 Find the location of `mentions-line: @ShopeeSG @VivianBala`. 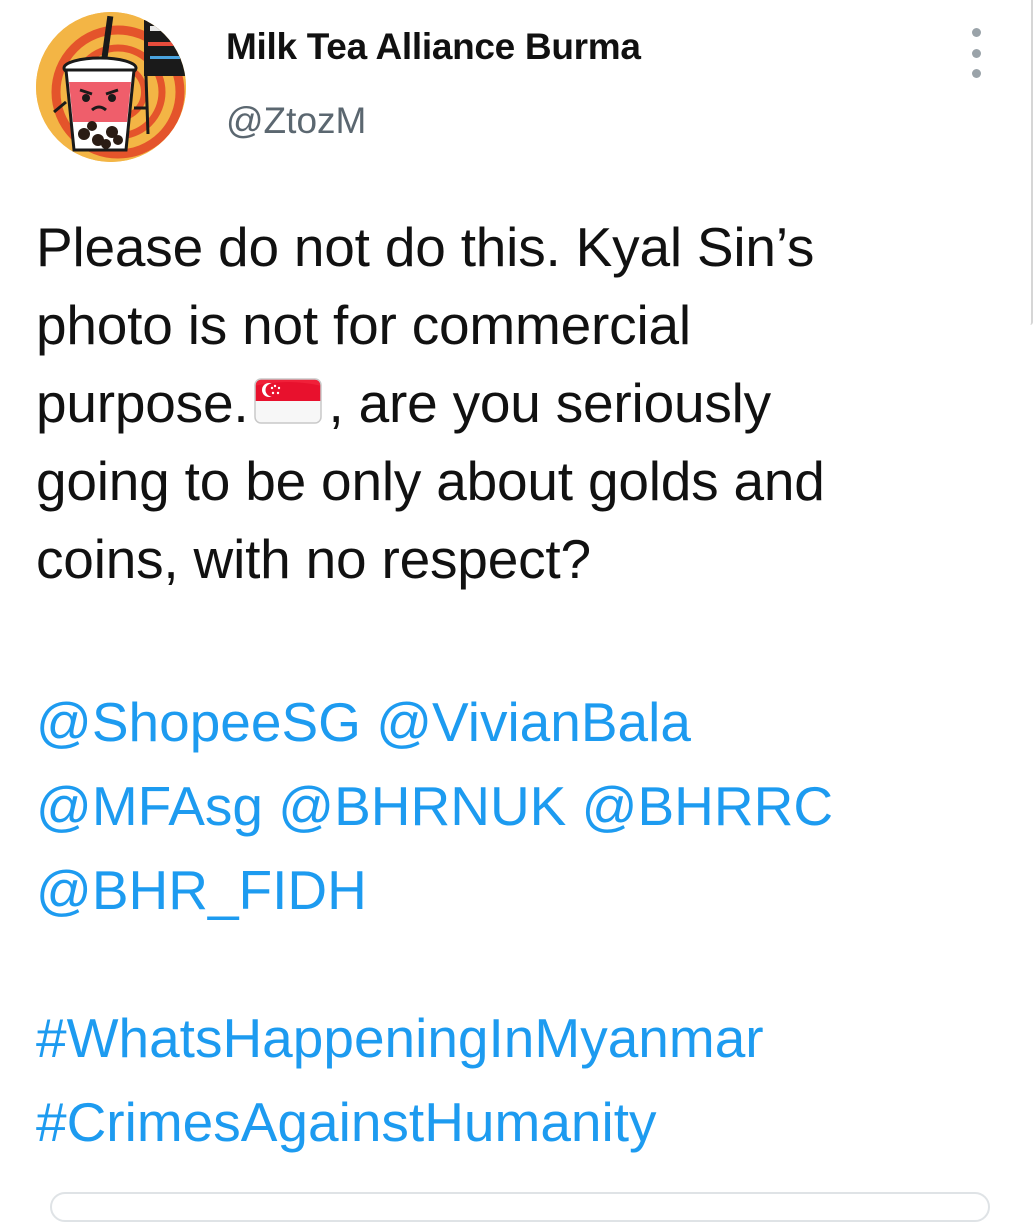

mentions-line: @ShopeeSG @VivianBala is located at coordinates (434, 722).